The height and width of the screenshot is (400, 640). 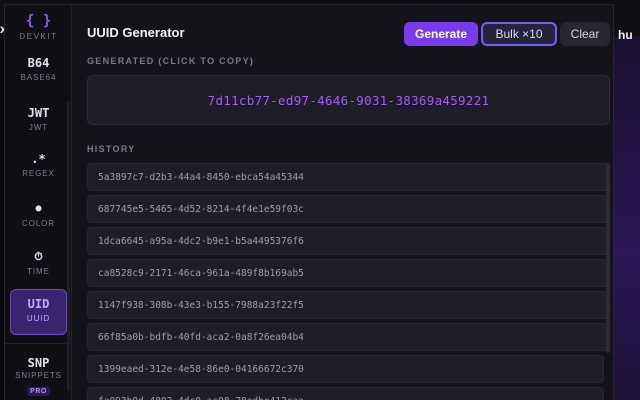 What do you see at coordinates (347, 273) in the screenshot?
I see `history-item: ca8528c9-2171-46ca-961a-489f8b169ab5` at bounding box center [347, 273].